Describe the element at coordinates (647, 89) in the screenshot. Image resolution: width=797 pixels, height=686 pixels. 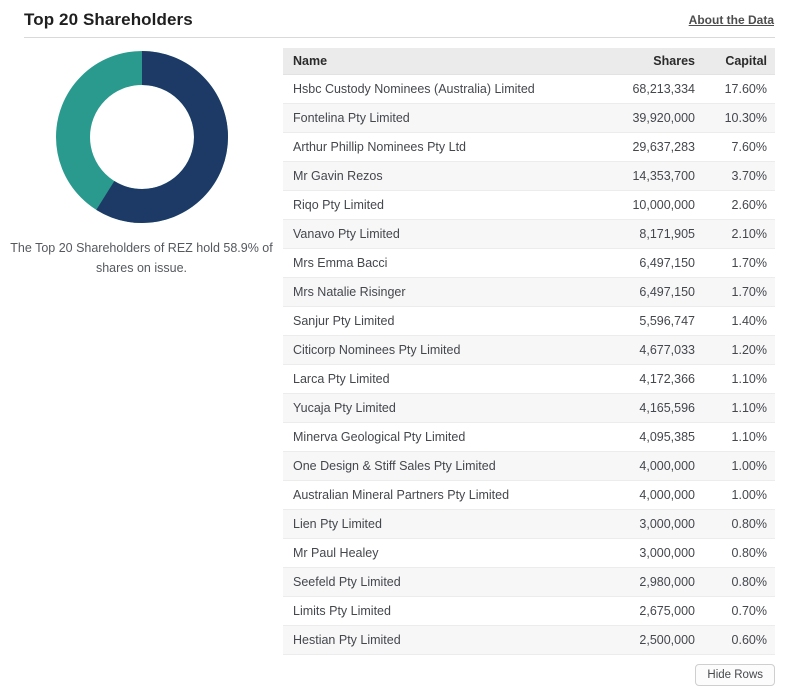
I see `shares-value: 68,213,334` at that location.